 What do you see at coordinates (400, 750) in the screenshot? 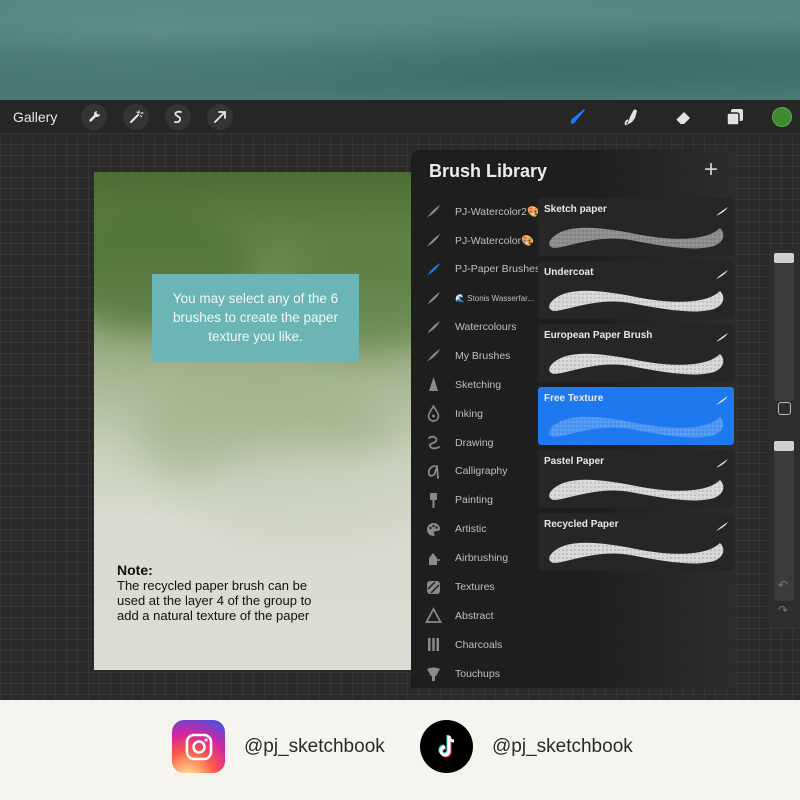
I see `social-footer: @pj_sketchbook @pj_sketchbook` at bounding box center [400, 750].